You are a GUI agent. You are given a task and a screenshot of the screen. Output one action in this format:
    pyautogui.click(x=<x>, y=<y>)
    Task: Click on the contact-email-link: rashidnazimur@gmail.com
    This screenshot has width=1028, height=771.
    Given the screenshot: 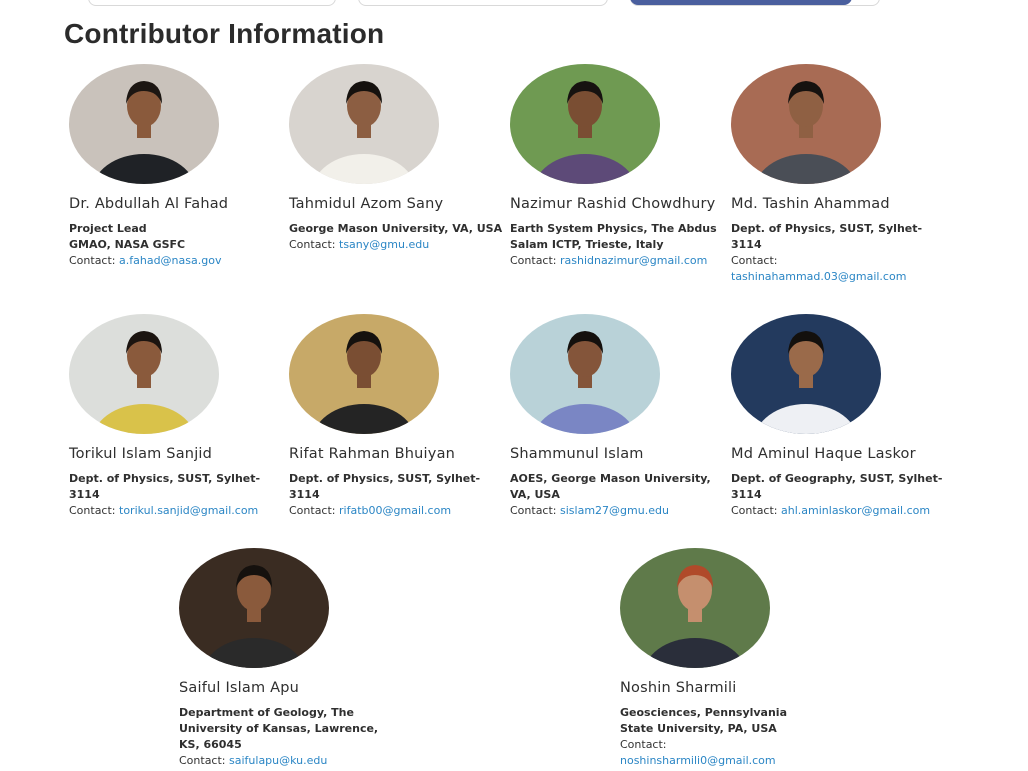 What is the action you would take?
    pyautogui.click(x=633, y=260)
    